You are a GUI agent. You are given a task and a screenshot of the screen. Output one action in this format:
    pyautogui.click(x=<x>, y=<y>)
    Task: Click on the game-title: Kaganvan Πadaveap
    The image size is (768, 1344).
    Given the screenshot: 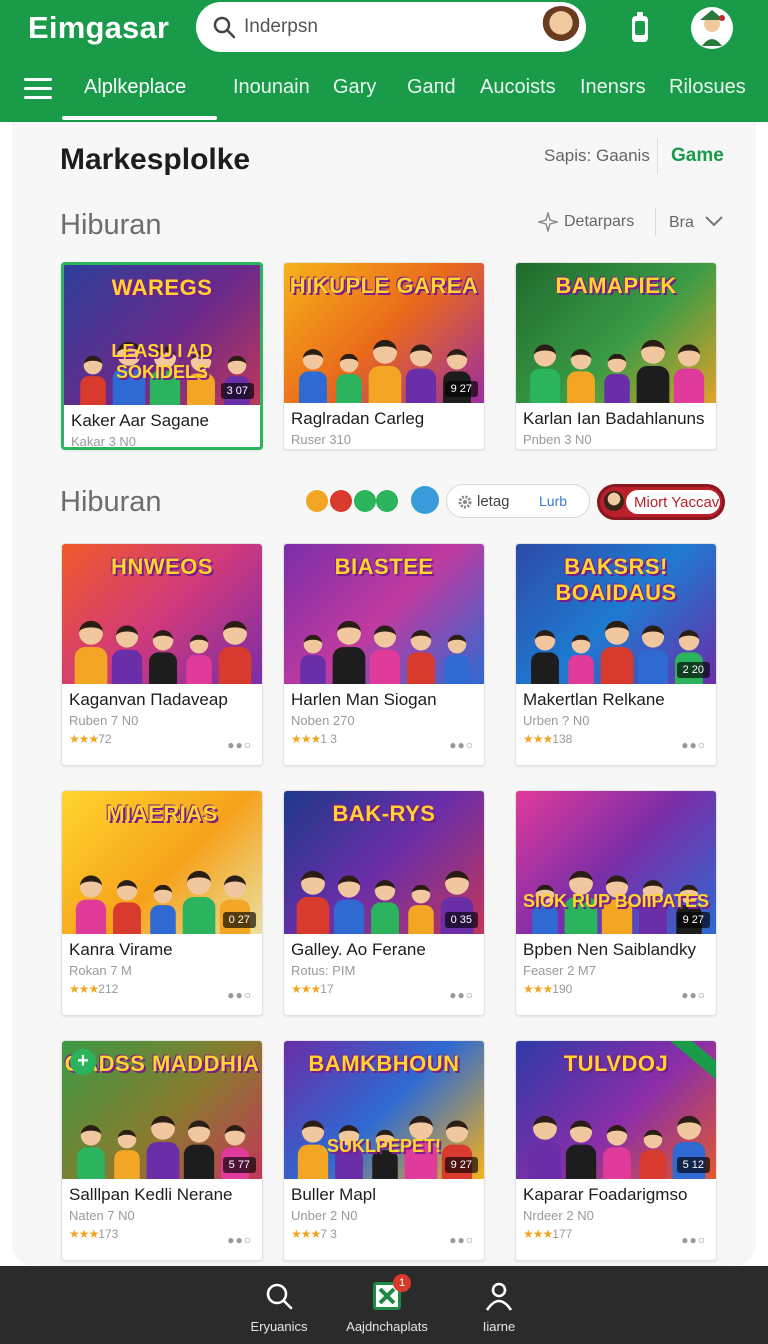 What is the action you would take?
    pyautogui.click(x=162, y=700)
    